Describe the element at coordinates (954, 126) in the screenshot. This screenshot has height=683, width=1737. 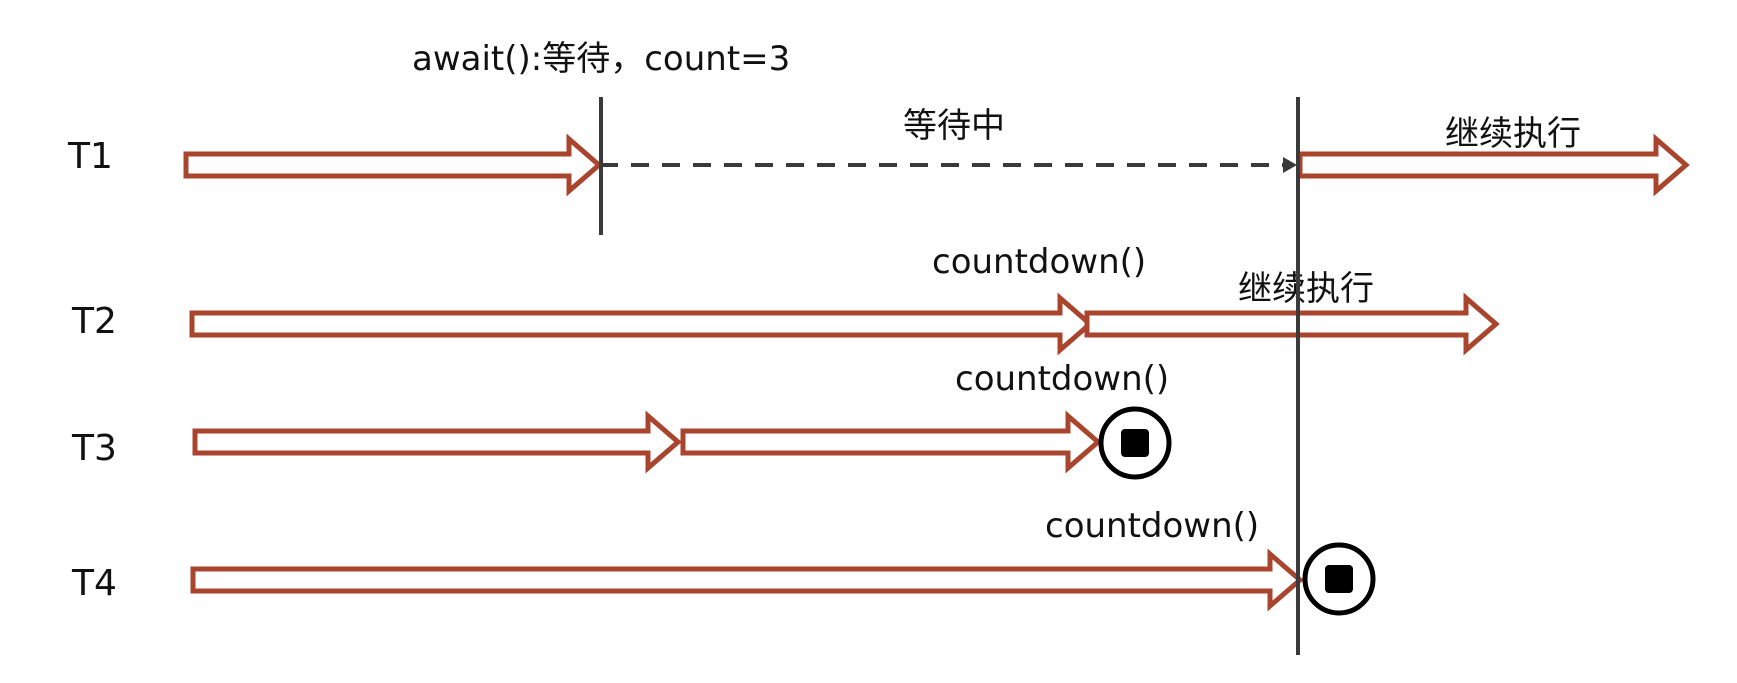
I see `waiting-label: 等待中` at that location.